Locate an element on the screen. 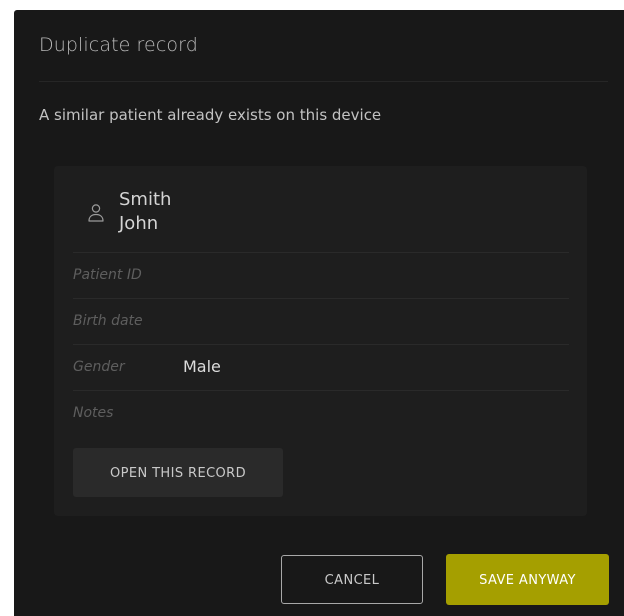 The image size is (624, 616). cancel-button: CANCEL is located at coordinates (352, 579).